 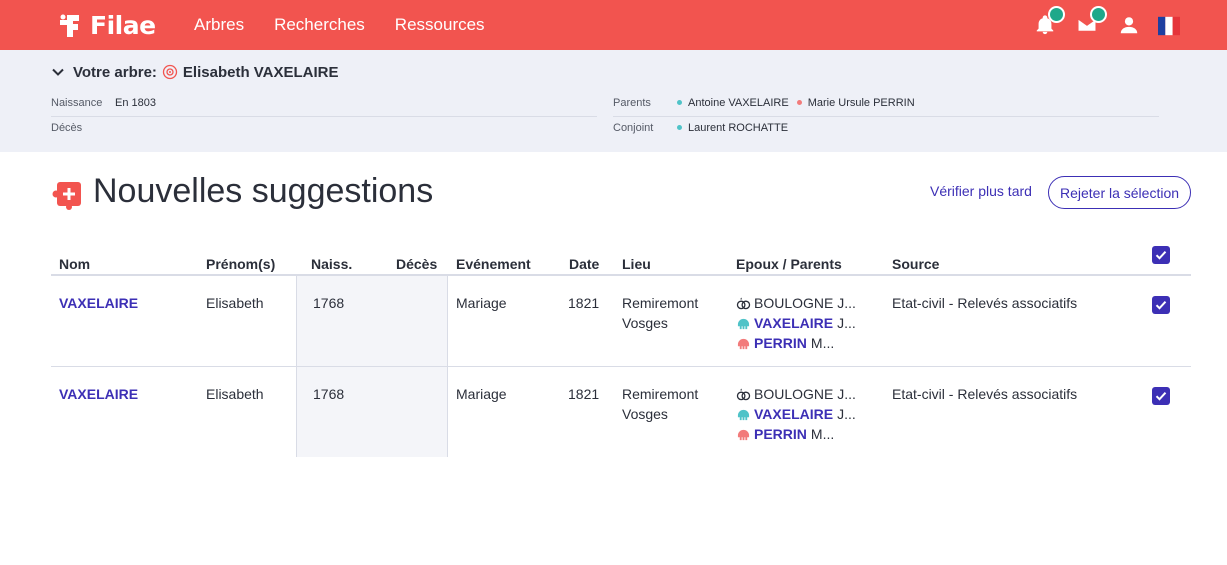 What do you see at coordinates (416, 264) in the screenshot?
I see `col-header-deces: Décès` at bounding box center [416, 264].